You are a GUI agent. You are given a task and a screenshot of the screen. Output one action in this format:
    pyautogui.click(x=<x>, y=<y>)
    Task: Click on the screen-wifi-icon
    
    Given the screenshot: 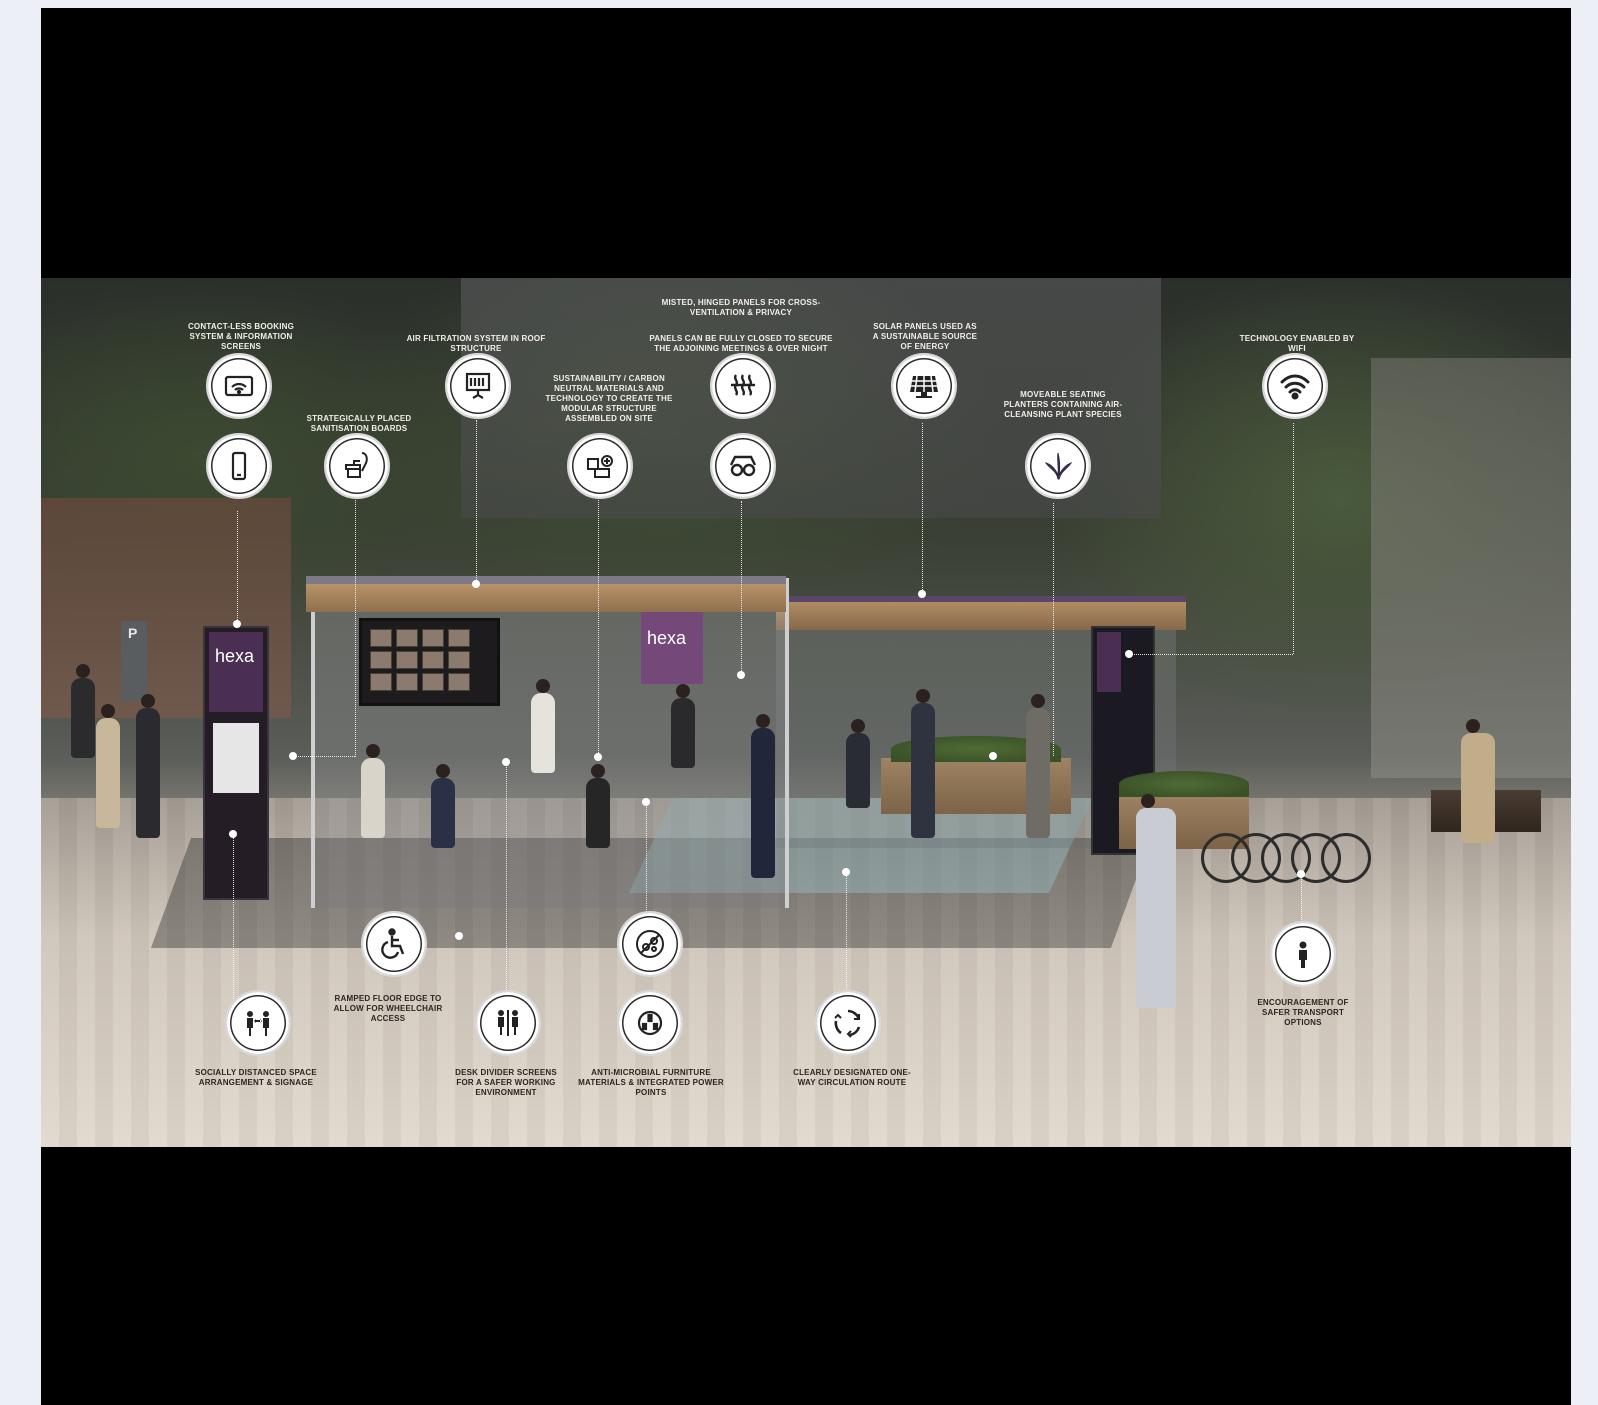 What is the action you would take?
    pyautogui.click(x=239, y=386)
    